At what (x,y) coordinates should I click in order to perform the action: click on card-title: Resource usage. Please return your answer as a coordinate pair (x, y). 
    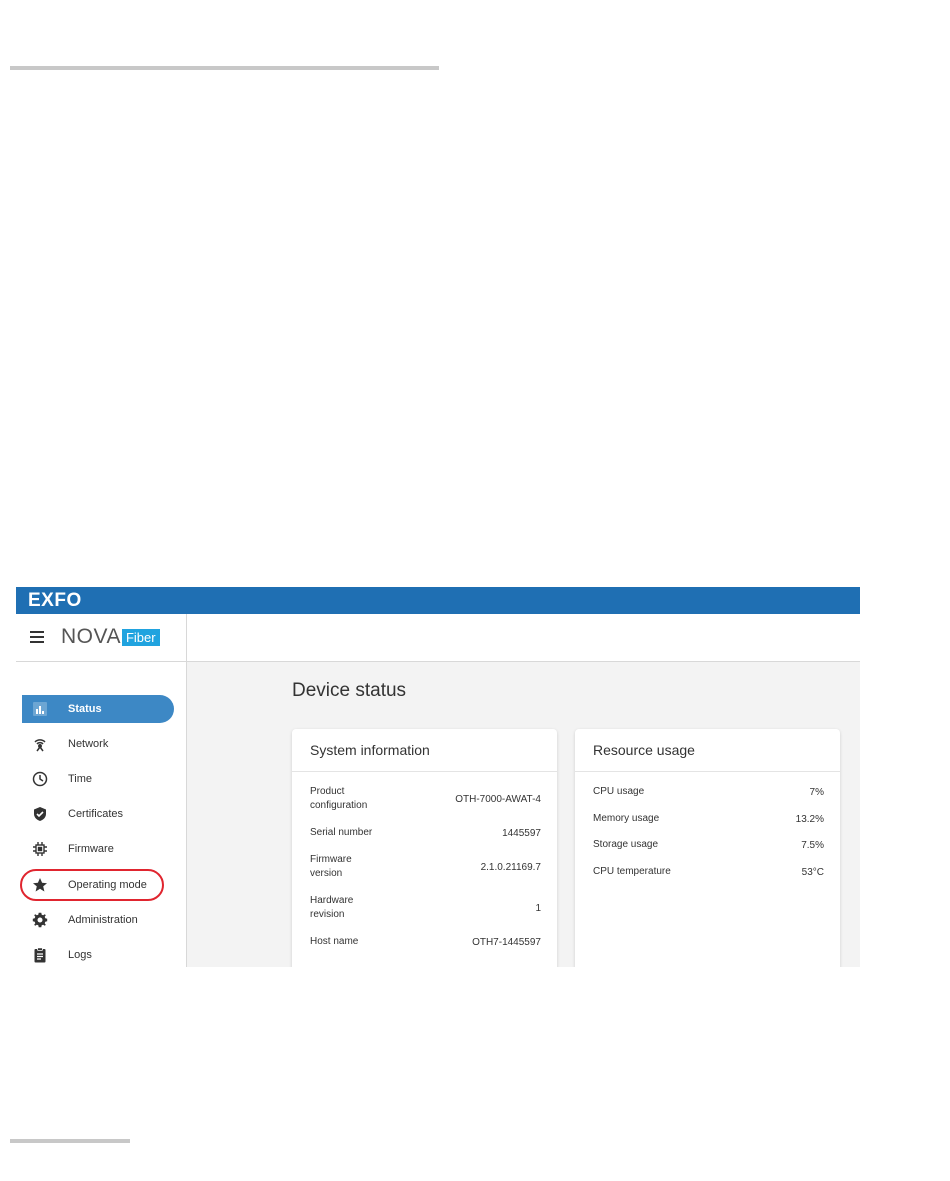
    Looking at the image, I should click on (707, 750).